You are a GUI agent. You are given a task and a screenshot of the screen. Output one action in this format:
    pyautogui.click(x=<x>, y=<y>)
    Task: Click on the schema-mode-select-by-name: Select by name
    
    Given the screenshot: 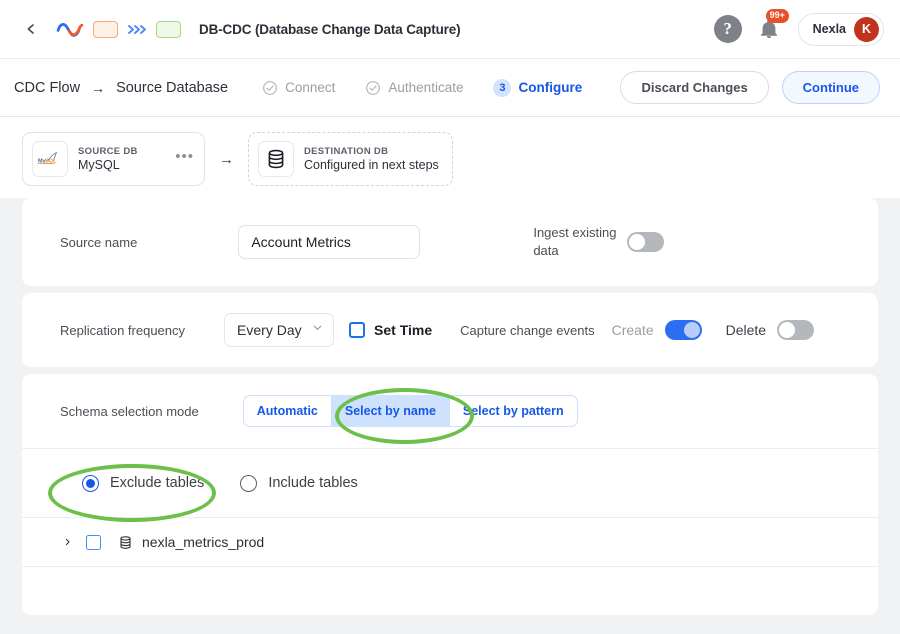 What is the action you would take?
    pyautogui.click(x=390, y=411)
    